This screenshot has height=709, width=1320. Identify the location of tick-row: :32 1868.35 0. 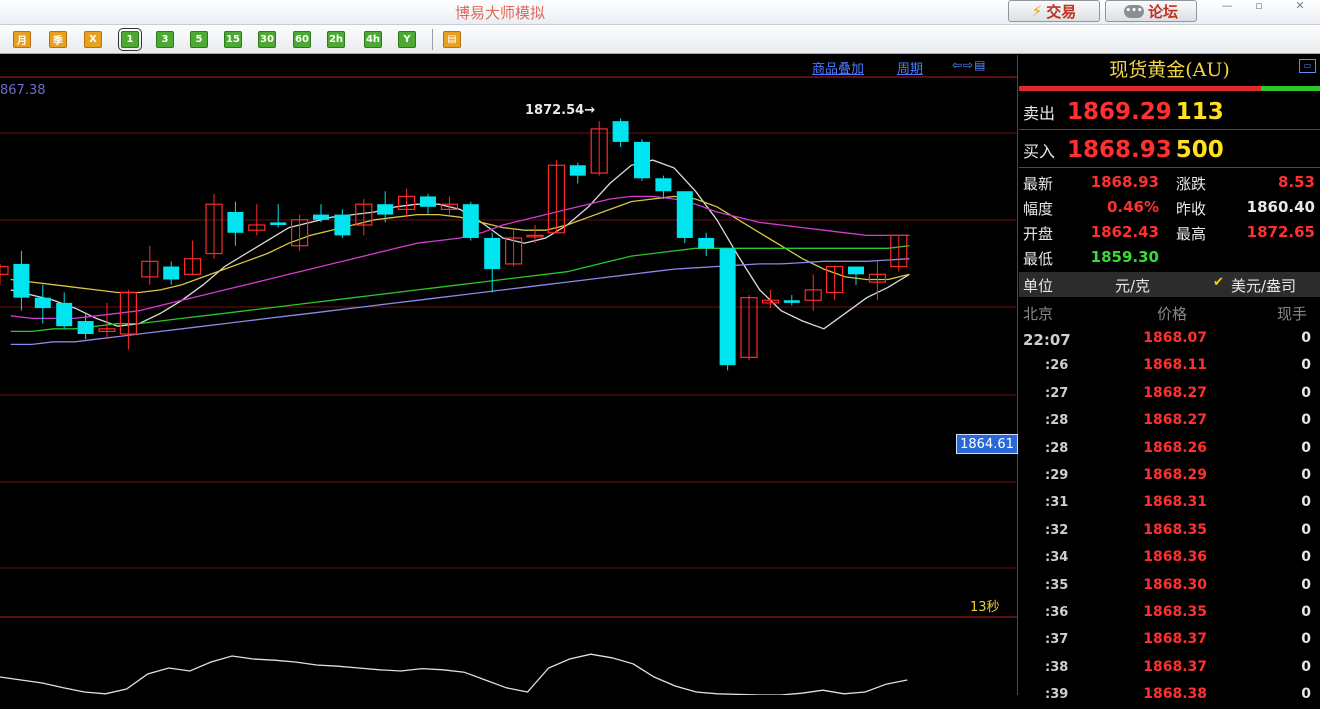
(1169, 532).